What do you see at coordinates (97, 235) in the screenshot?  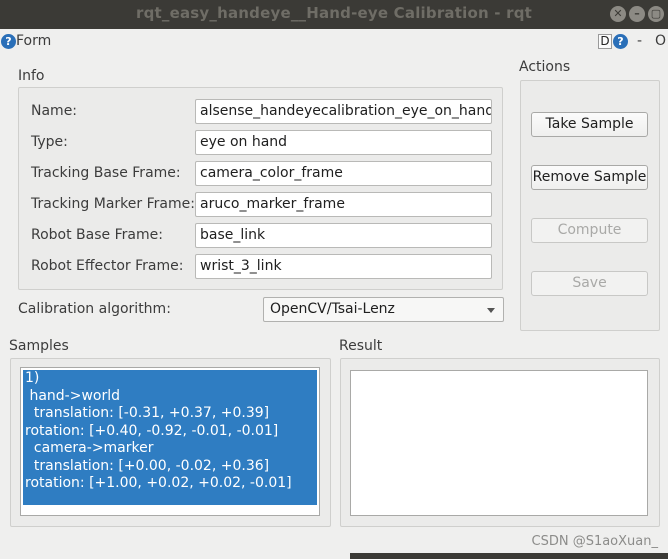 I see `robot-base-frame-label: Robot Base Frame:` at bounding box center [97, 235].